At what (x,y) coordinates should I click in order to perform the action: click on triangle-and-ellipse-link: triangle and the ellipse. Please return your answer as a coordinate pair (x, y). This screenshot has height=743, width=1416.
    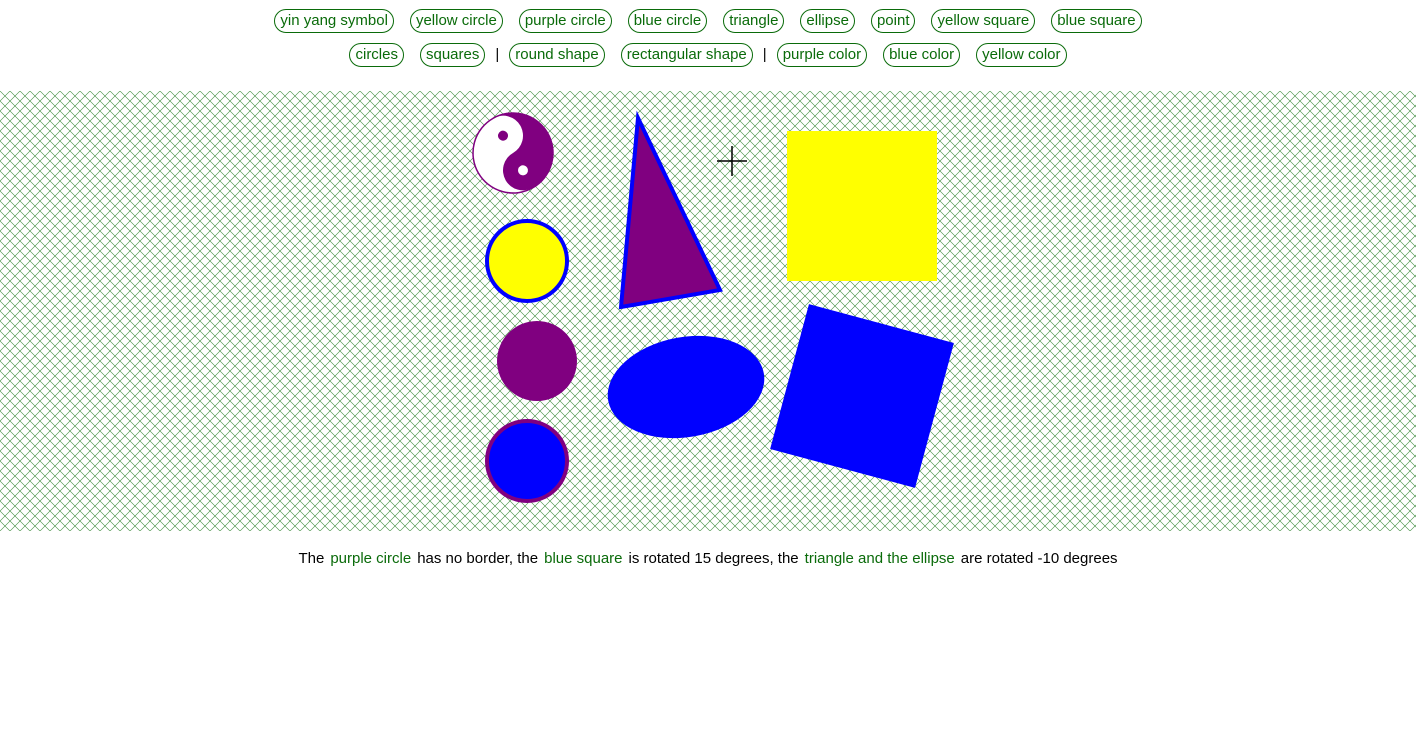
    Looking at the image, I should click on (880, 558).